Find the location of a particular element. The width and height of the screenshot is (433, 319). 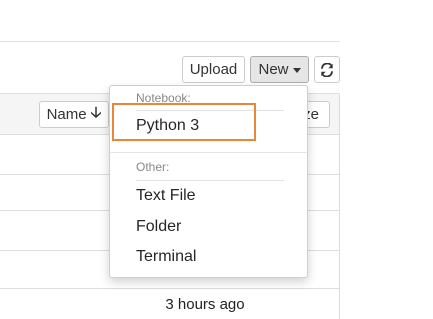

upload-button: Upload is located at coordinates (213, 69).